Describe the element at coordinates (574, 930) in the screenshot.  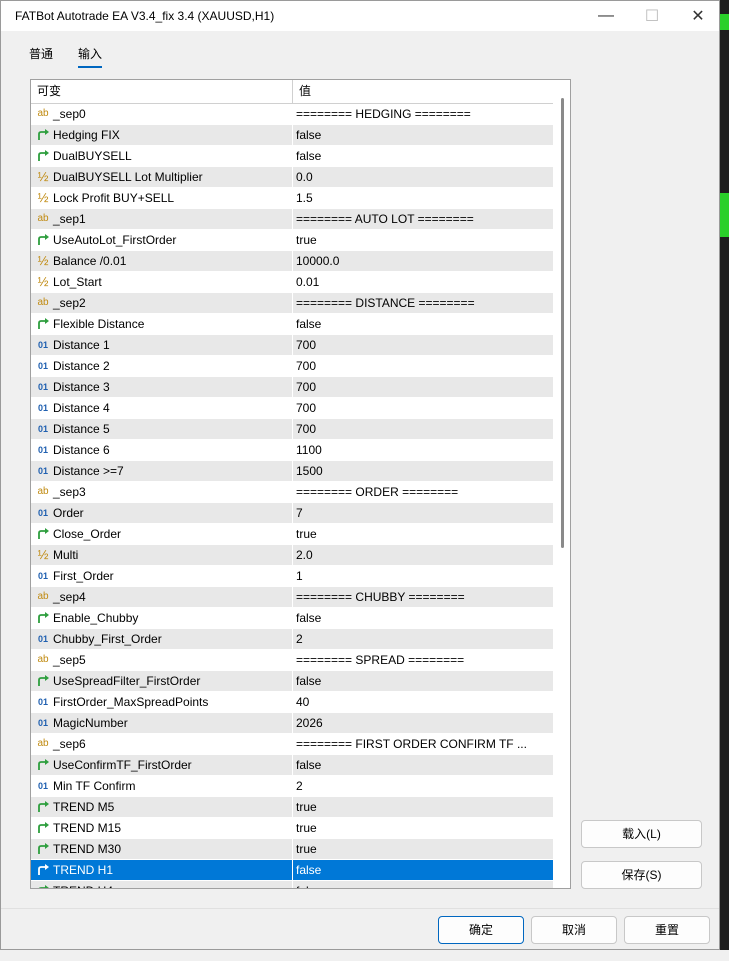
I see `cancel-button: 取消` at that location.